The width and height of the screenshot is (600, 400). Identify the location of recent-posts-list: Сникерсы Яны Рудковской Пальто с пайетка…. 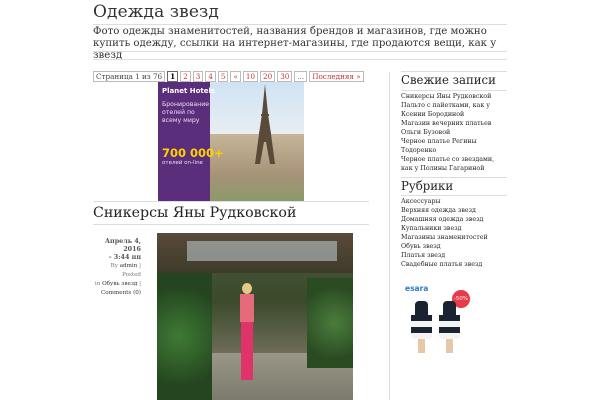
(454, 132).